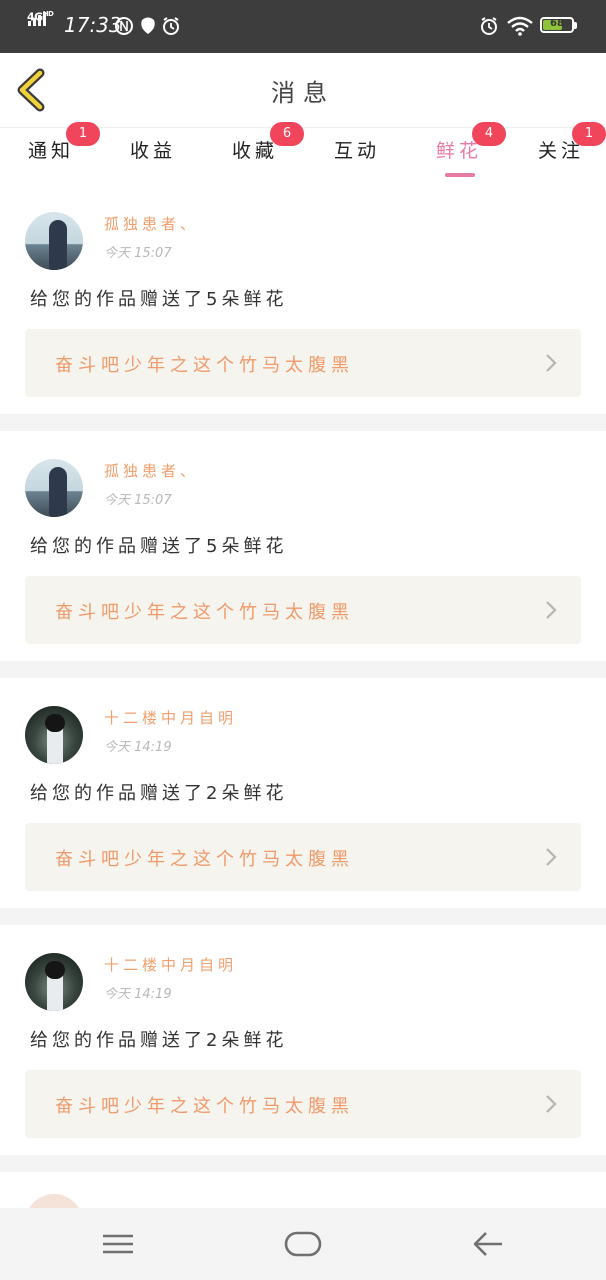  I want to click on unread-badge: 4, so click(489, 134).